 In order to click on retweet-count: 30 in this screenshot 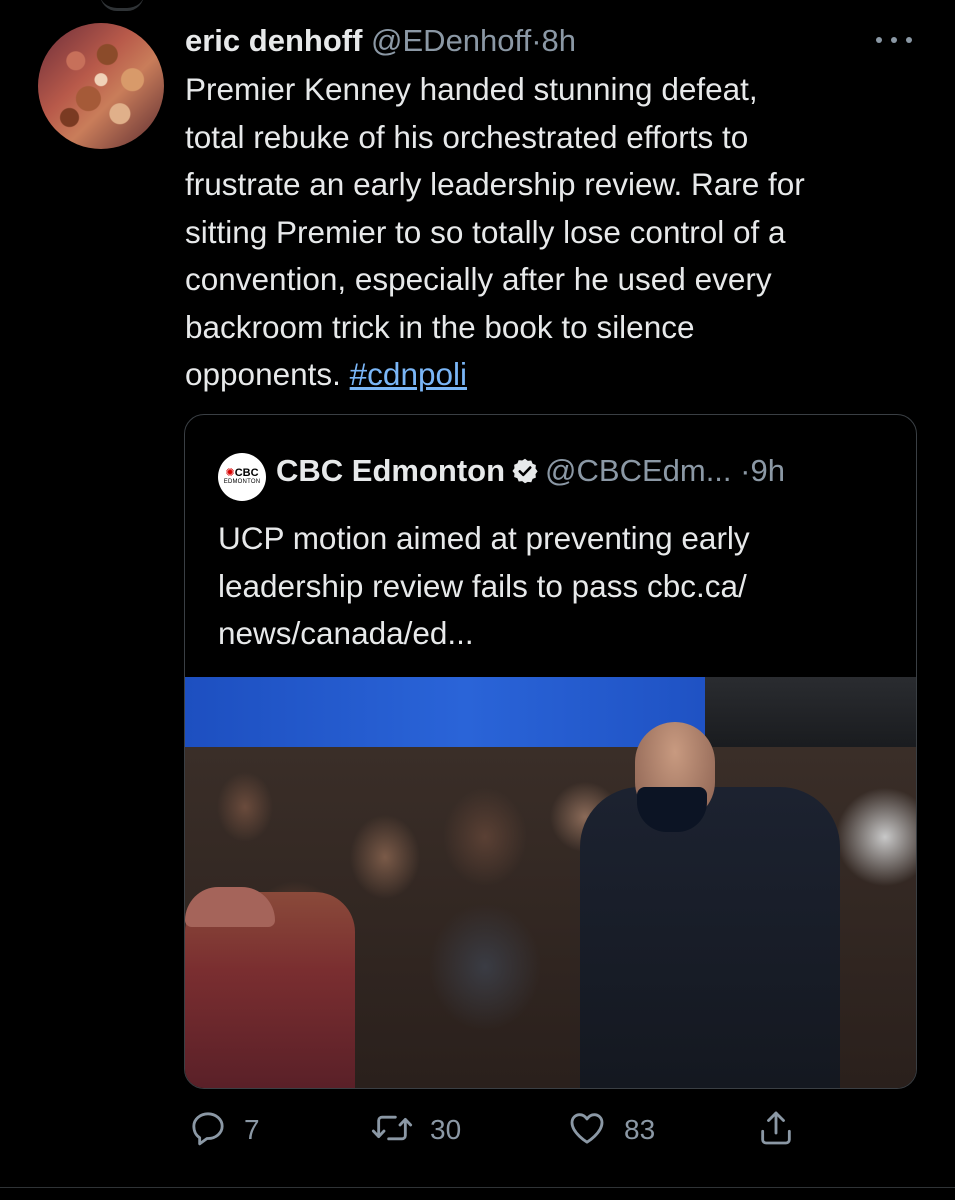, I will do `click(446, 1129)`.